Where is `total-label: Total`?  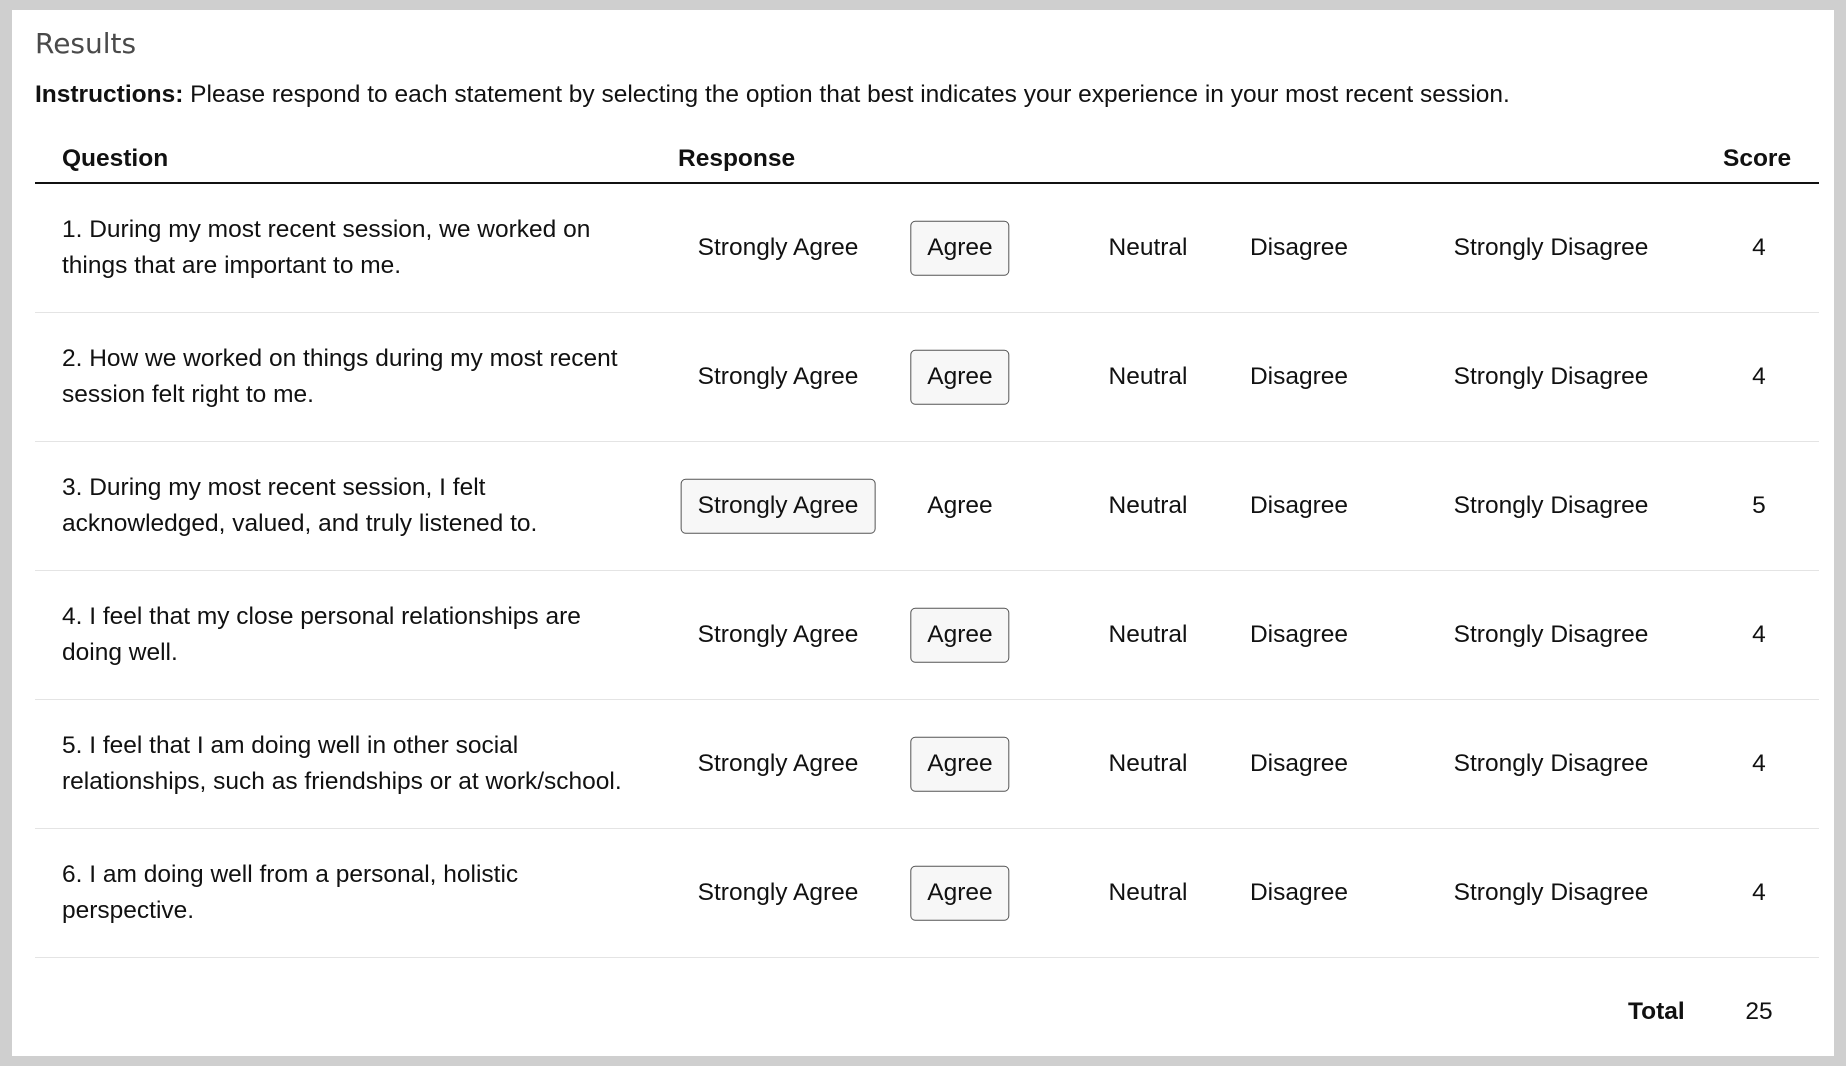
total-label: Total is located at coordinates (1656, 1011).